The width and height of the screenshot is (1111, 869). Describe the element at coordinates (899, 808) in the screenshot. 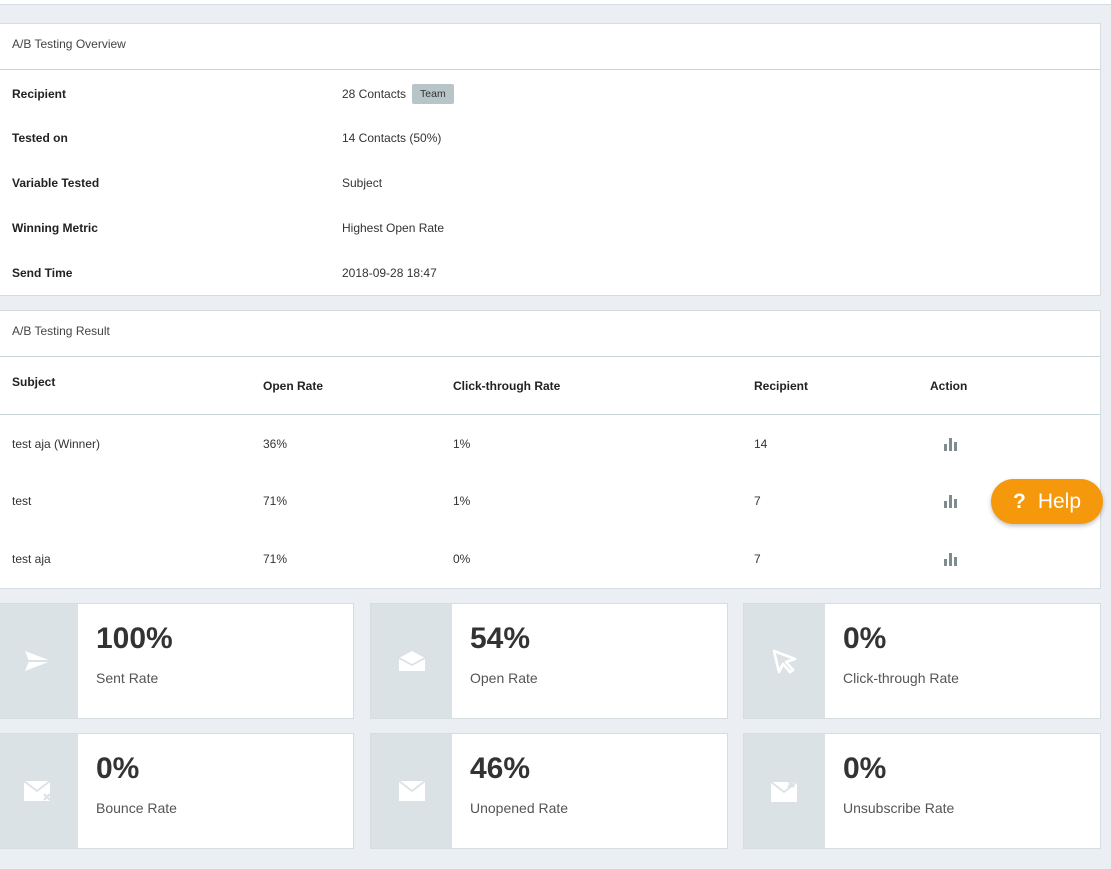

I see `stat-label: Unsubscribe Rate` at that location.